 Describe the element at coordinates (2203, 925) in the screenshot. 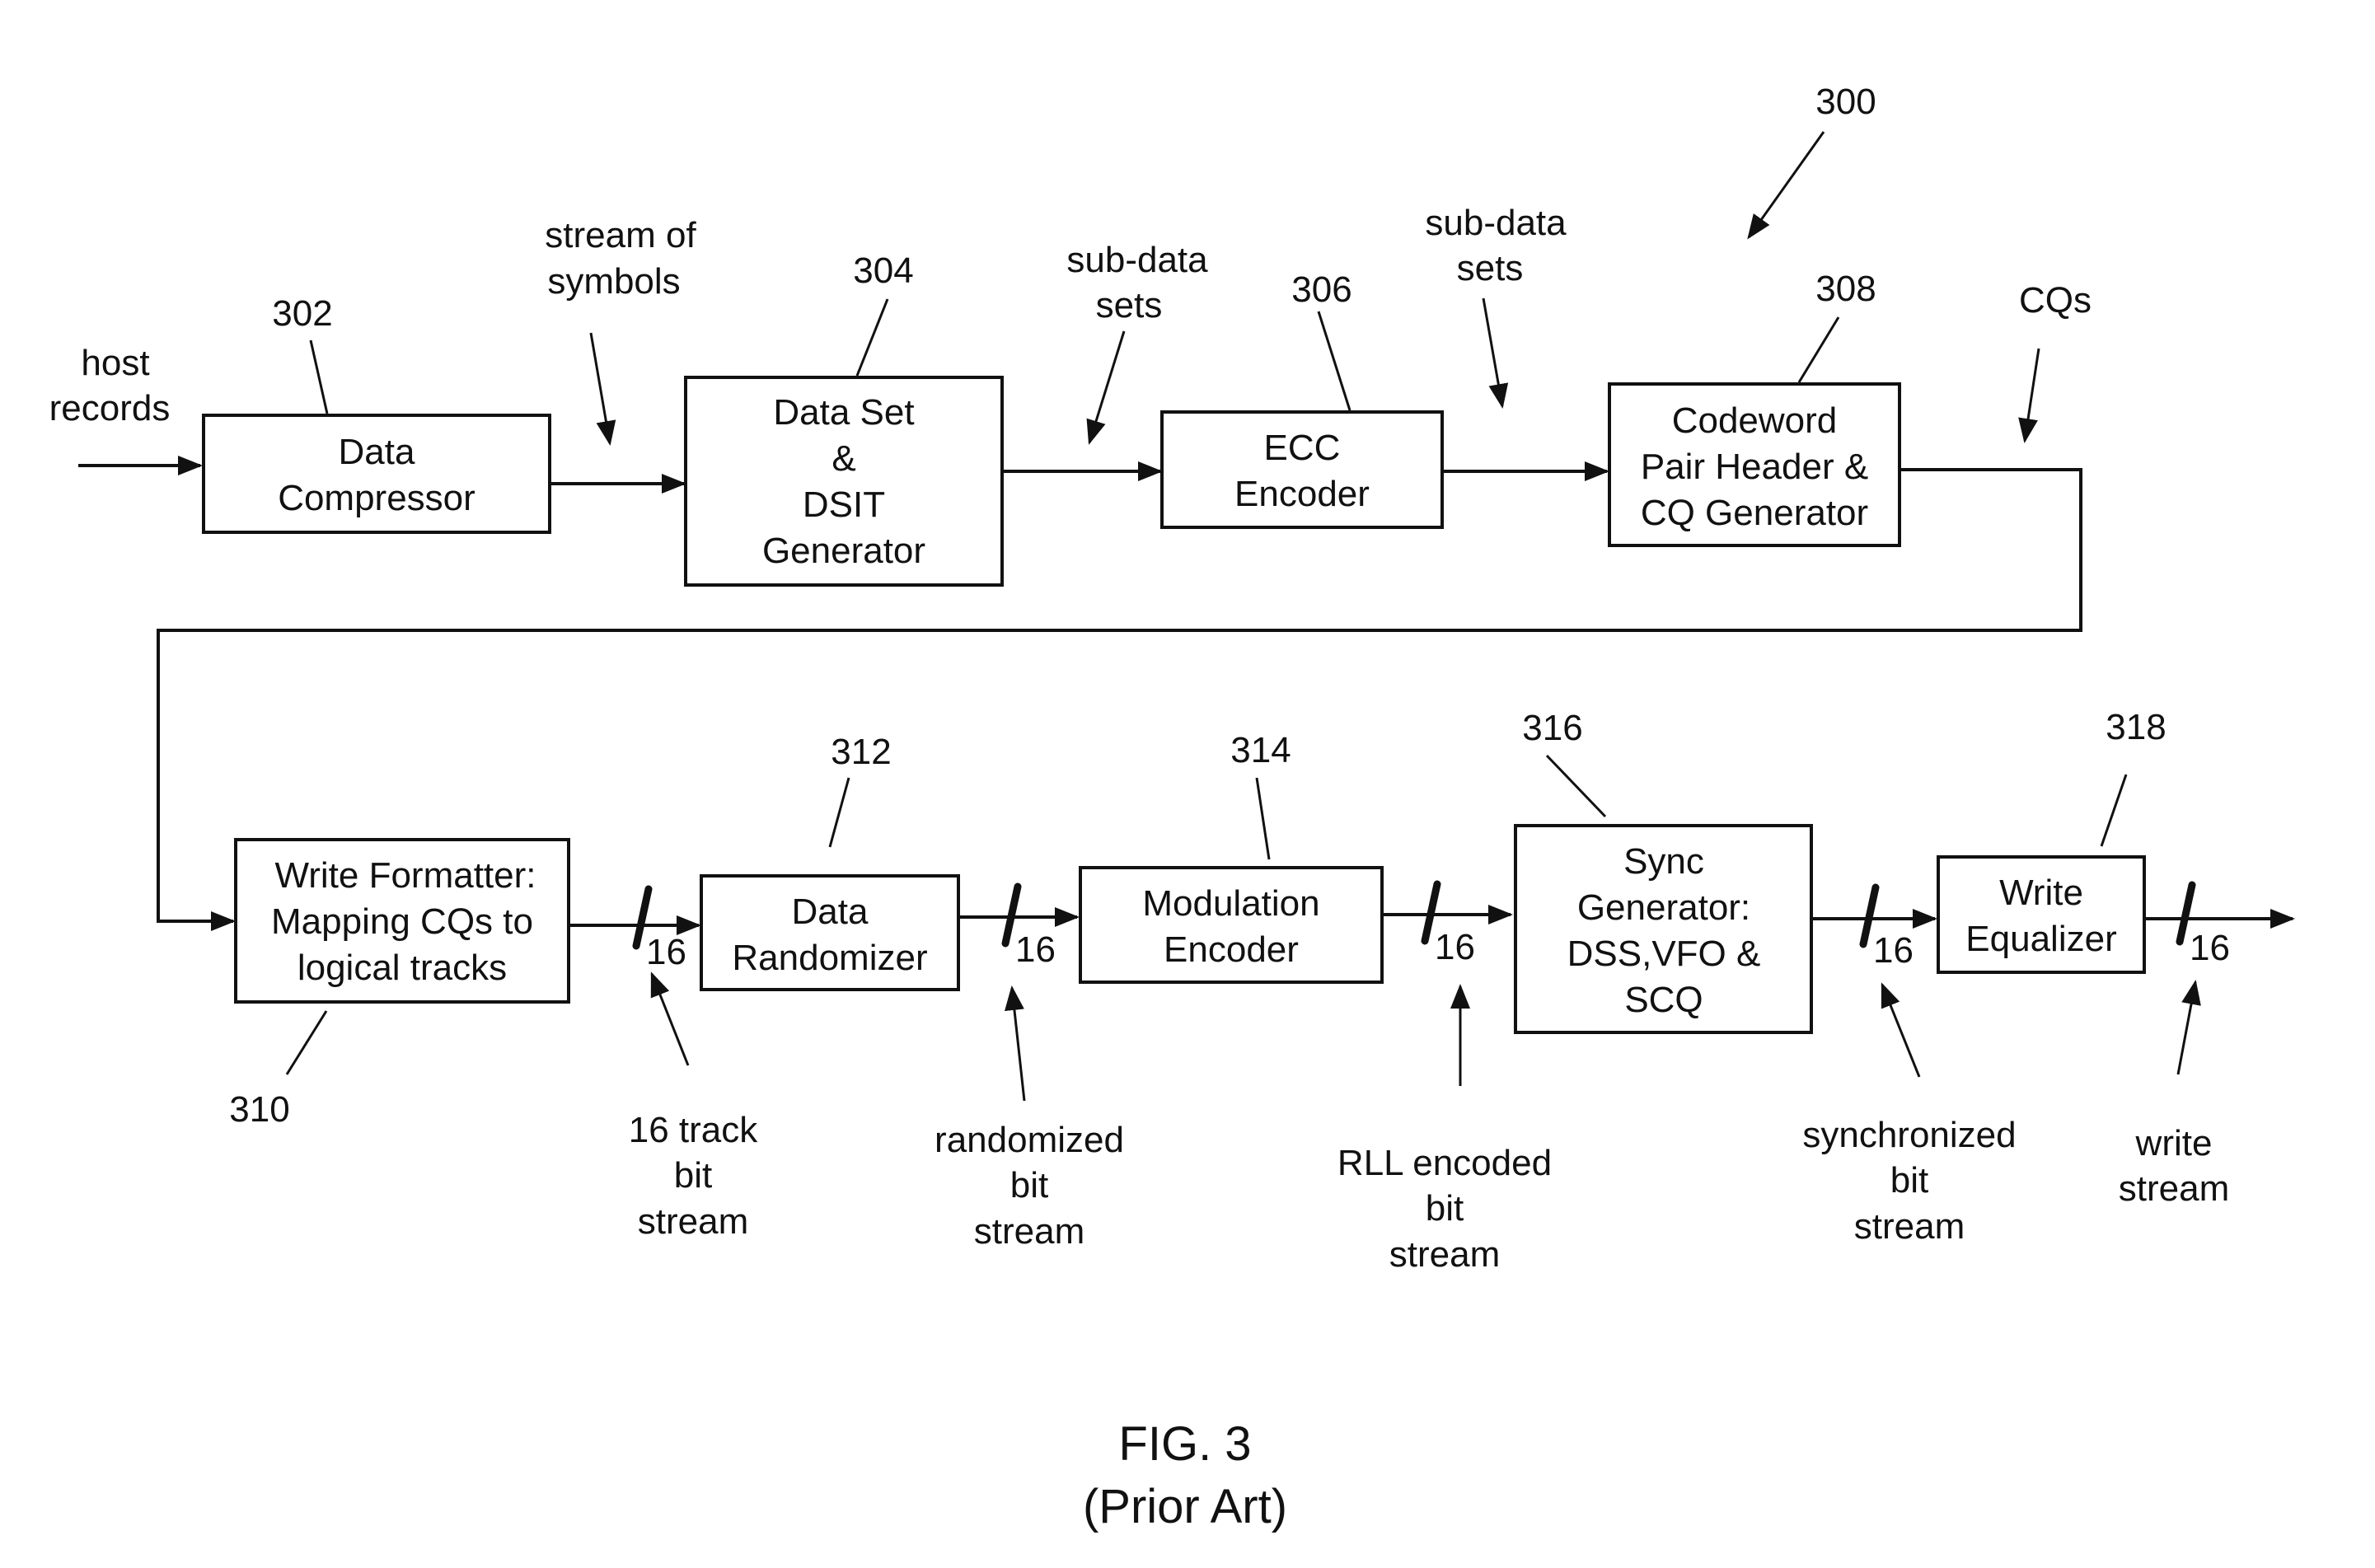

I see `bus-marker-318-out: 16` at that location.